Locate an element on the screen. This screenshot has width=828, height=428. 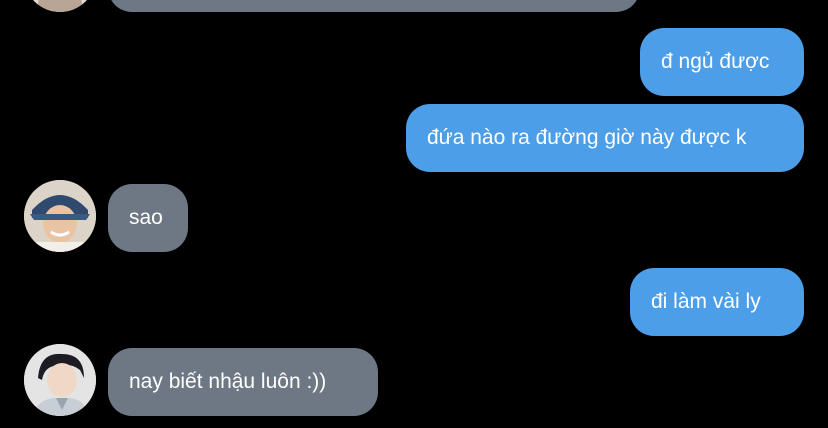
message-bubble-sent: đ ngủ được is located at coordinates (722, 62).